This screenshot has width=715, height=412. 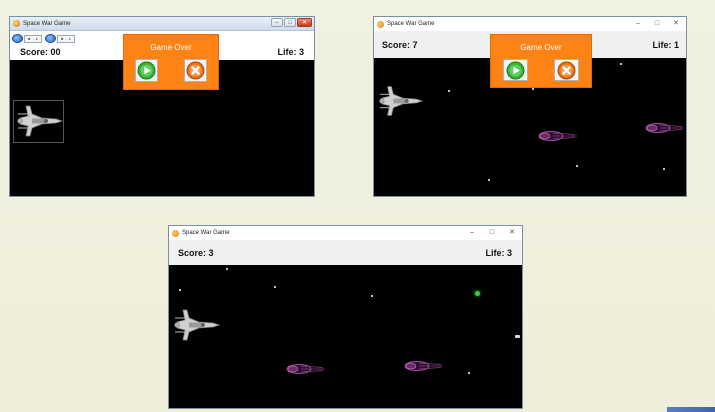 I want to click on toolbar-item-2: ■ ... ▸, so click(x=60, y=38).